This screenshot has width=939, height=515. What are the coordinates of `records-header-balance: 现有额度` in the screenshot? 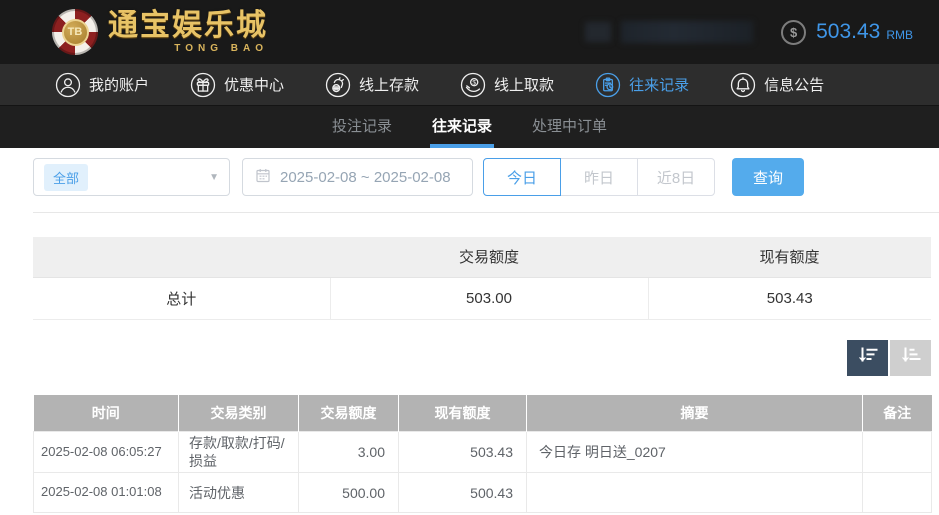 It's located at (462, 413).